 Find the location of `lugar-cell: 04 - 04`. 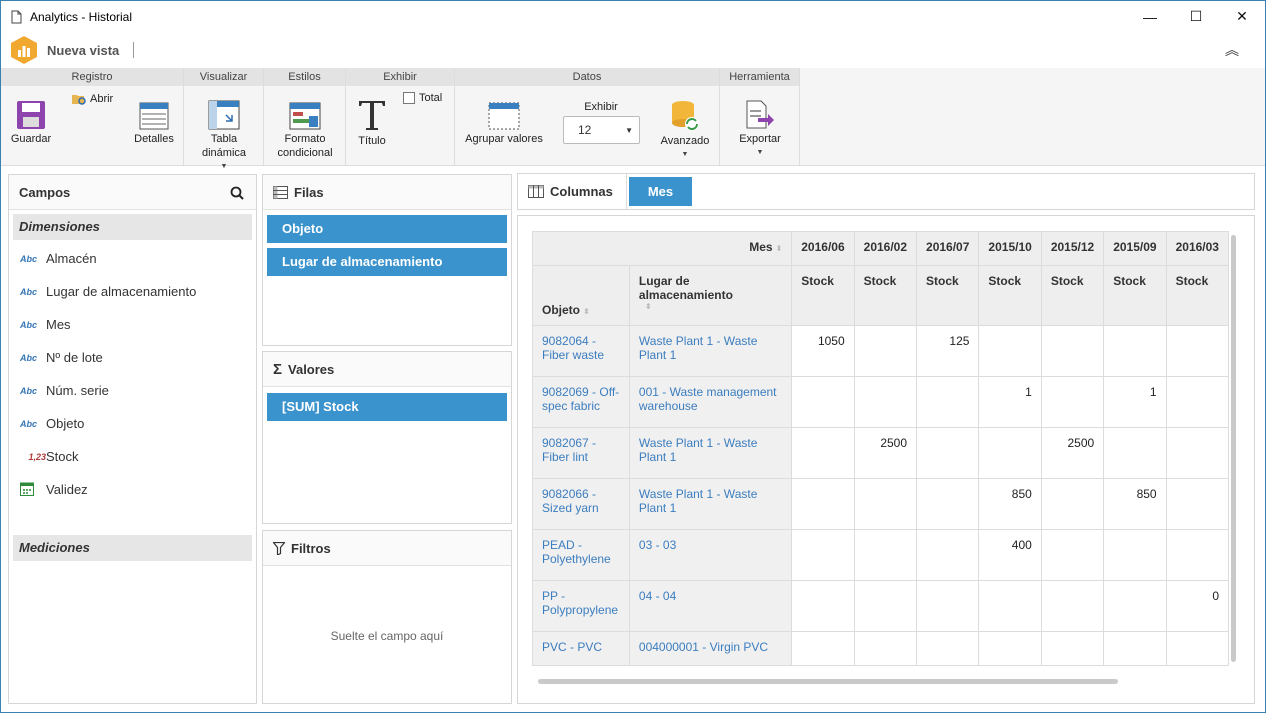

lugar-cell: 04 - 04 is located at coordinates (710, 606).